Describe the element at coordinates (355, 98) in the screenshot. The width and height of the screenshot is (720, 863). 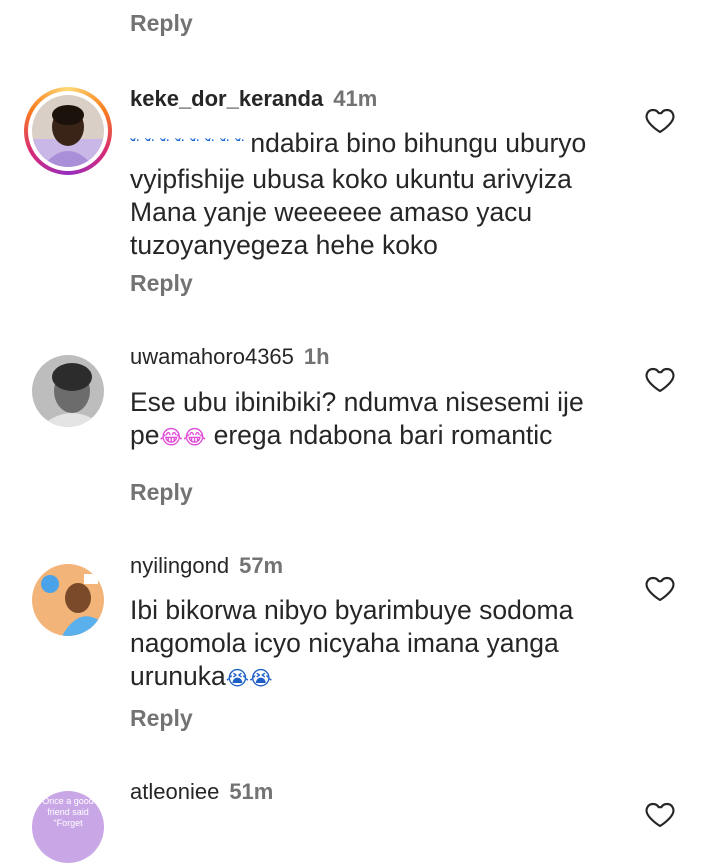
I see `comment-time: 41m` at that location.